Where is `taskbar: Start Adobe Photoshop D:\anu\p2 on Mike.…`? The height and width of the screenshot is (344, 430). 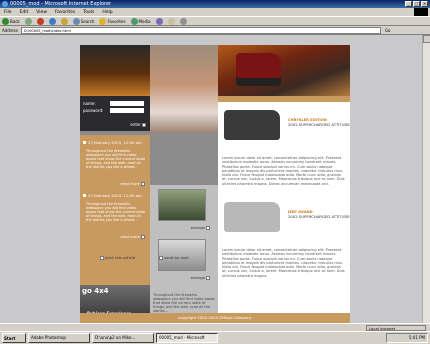
taskbar: Start Adobe Photoshop D:\anu\p2 on Mike.… is located at coordinates (215, 337).